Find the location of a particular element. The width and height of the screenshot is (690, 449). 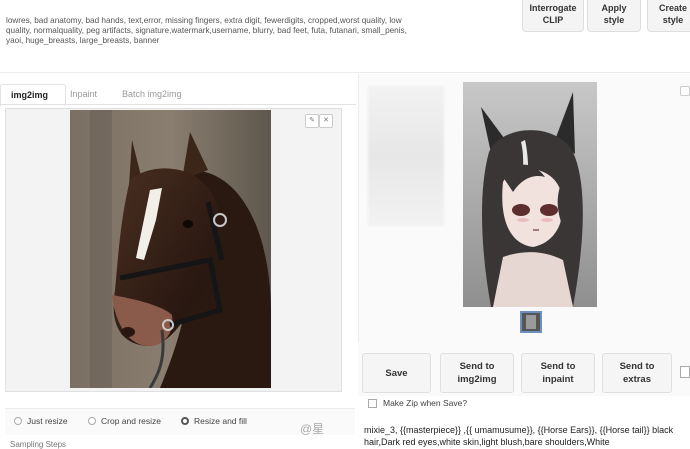

blurred-thumbnail is located at coordinates (406, 156).